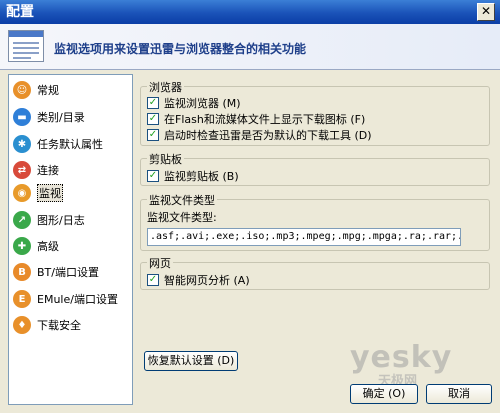 The image size is (500, 413). I want to click on monitor-browser-checkbox: ✓ 监视浏览器 (M), so click(194, 103).